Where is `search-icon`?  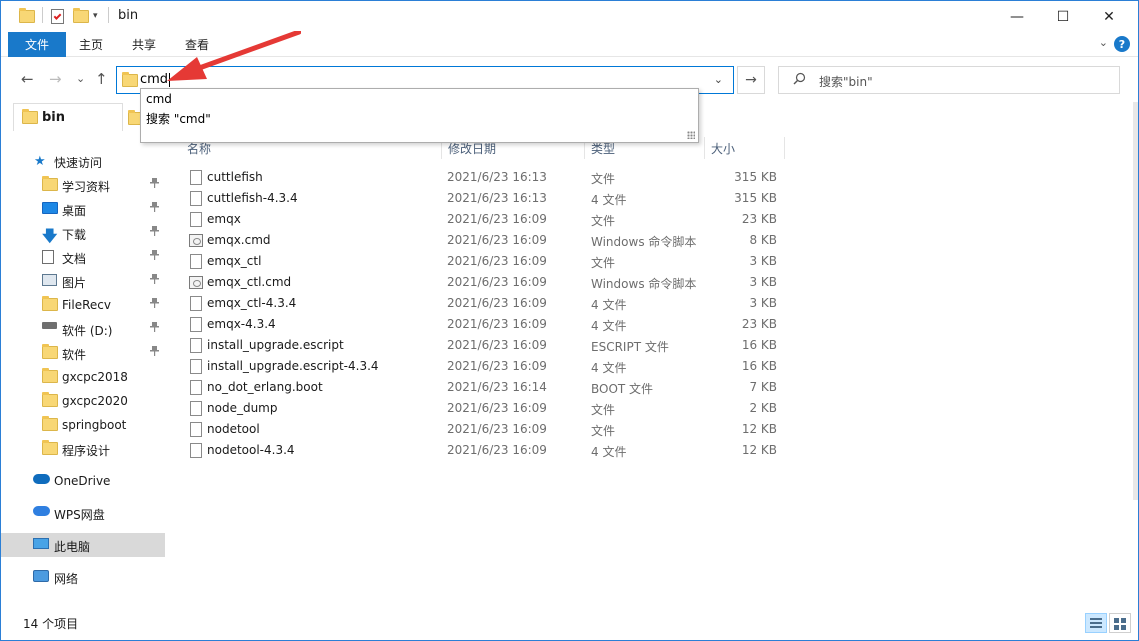
search-icon is located at coordinates (799, 80).